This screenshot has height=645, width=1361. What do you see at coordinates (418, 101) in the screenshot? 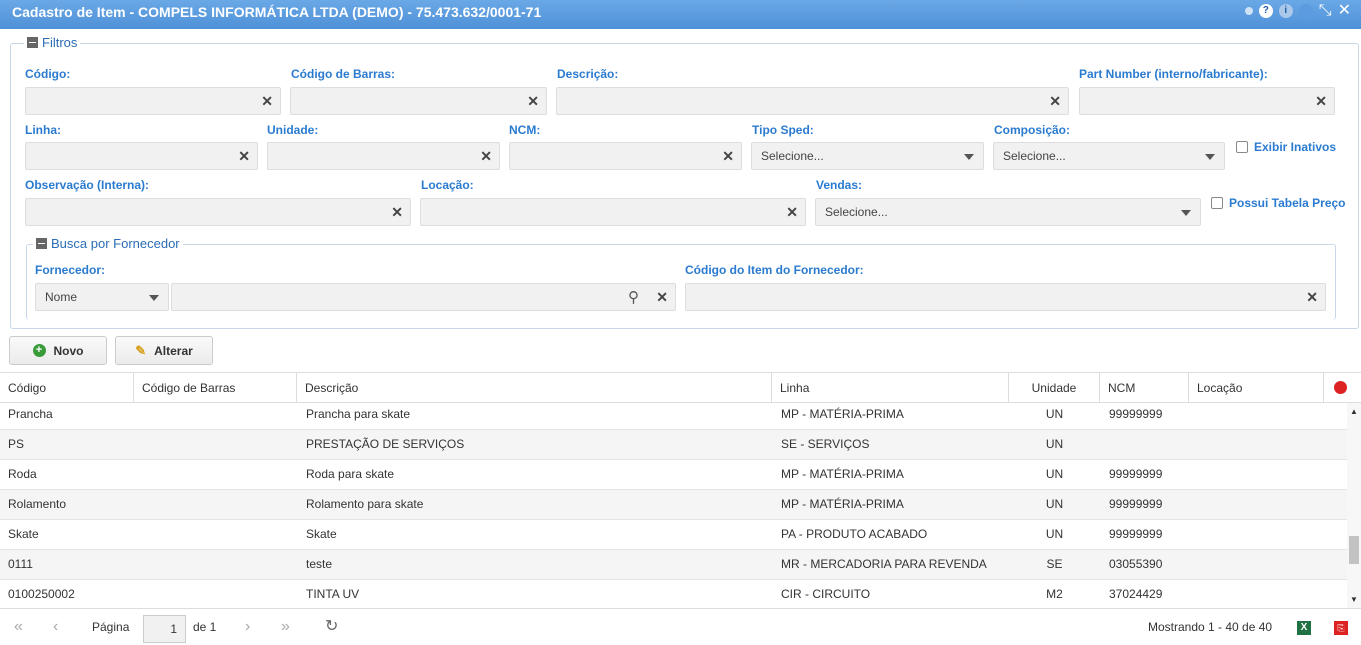
I see `codigo-barras-input: ✕` at bounding box center [418, 101].